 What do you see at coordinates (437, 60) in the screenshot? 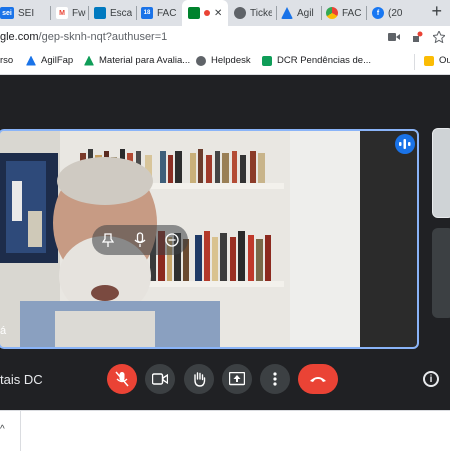
I see `bookmark-other: Ou` at bounding box center [437, 60].